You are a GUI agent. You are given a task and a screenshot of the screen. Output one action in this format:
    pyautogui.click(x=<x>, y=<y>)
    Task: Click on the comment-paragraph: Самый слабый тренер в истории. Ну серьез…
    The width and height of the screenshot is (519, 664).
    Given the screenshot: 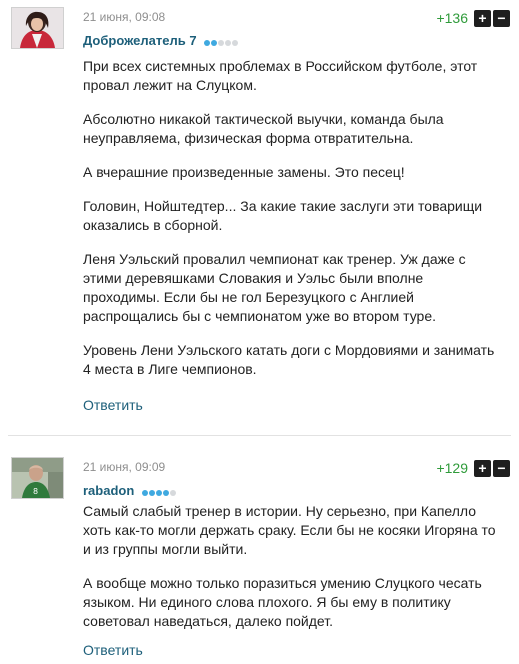 What is the action you would take?
    pyautogui.click(x=289, y=530)
    